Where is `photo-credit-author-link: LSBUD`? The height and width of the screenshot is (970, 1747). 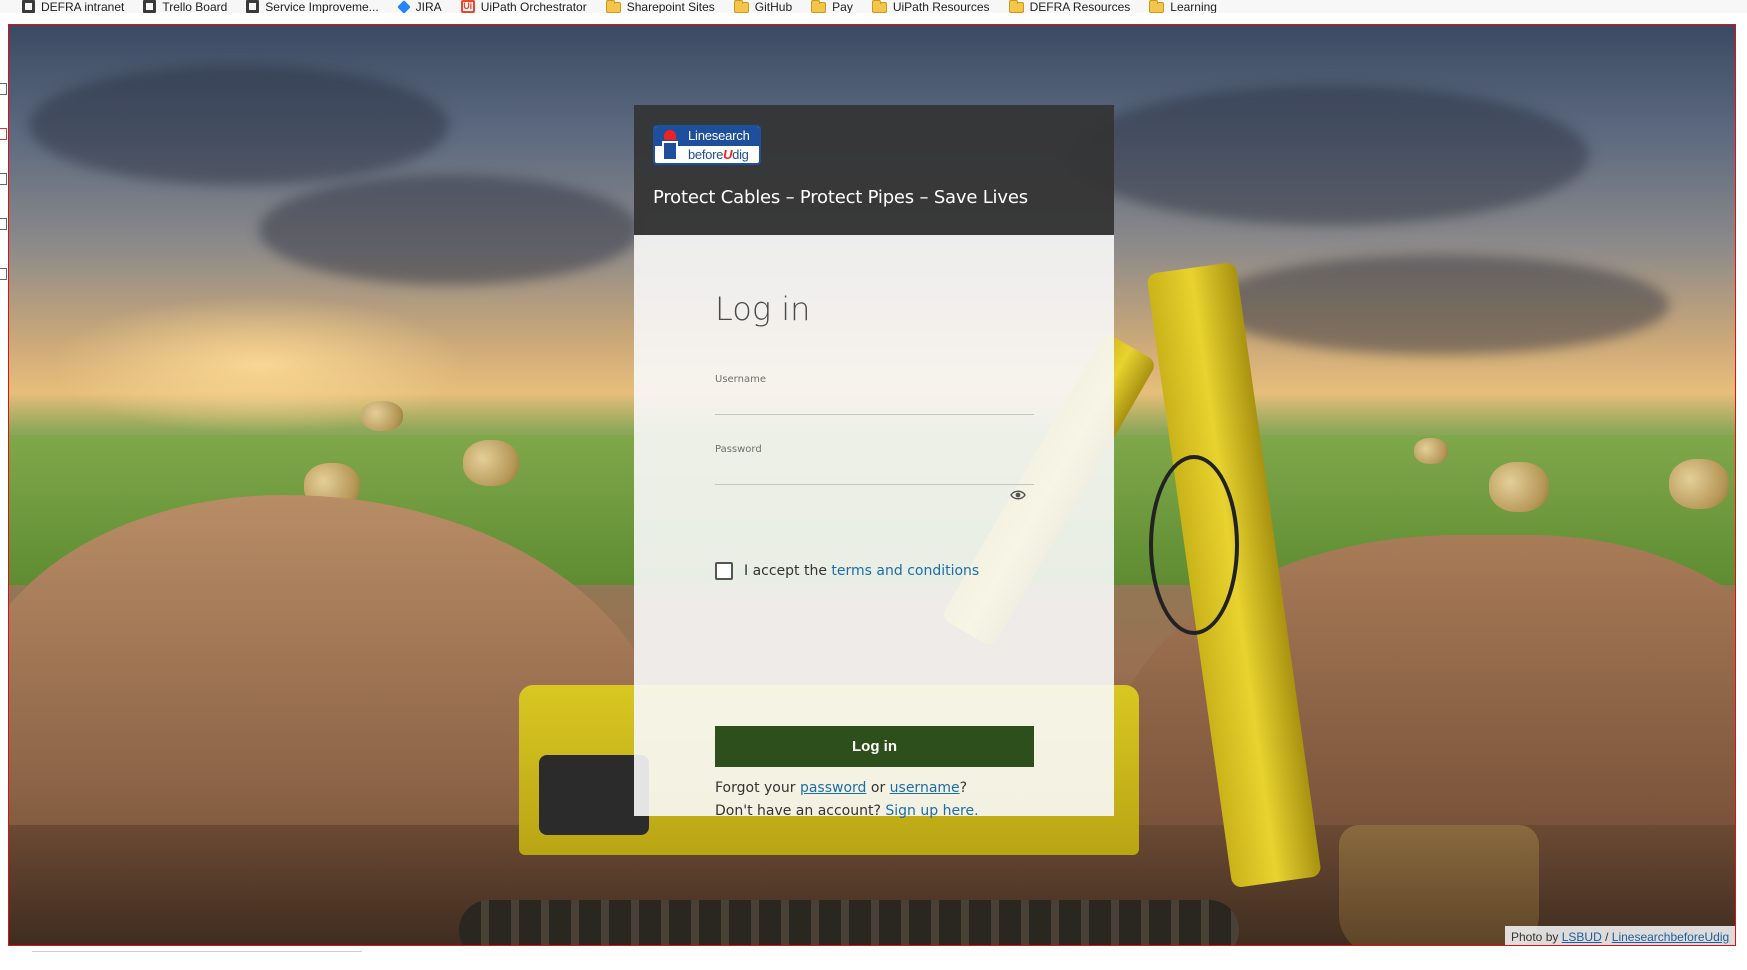
photo-credit-author-link: LSBUD is located at coordinates (1582, 937).